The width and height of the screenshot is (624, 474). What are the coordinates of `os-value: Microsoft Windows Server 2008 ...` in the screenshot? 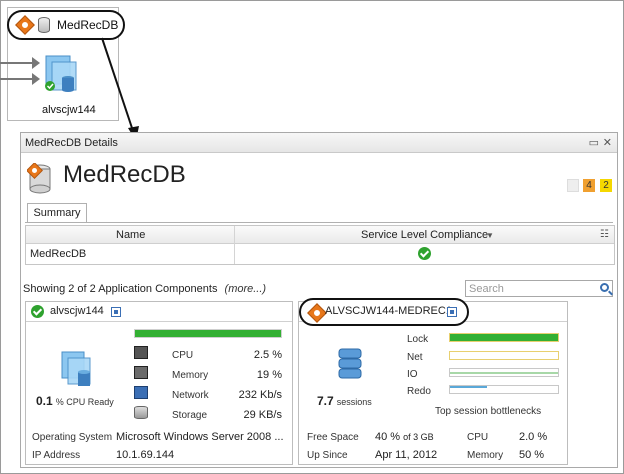 It's located at (200, 437).